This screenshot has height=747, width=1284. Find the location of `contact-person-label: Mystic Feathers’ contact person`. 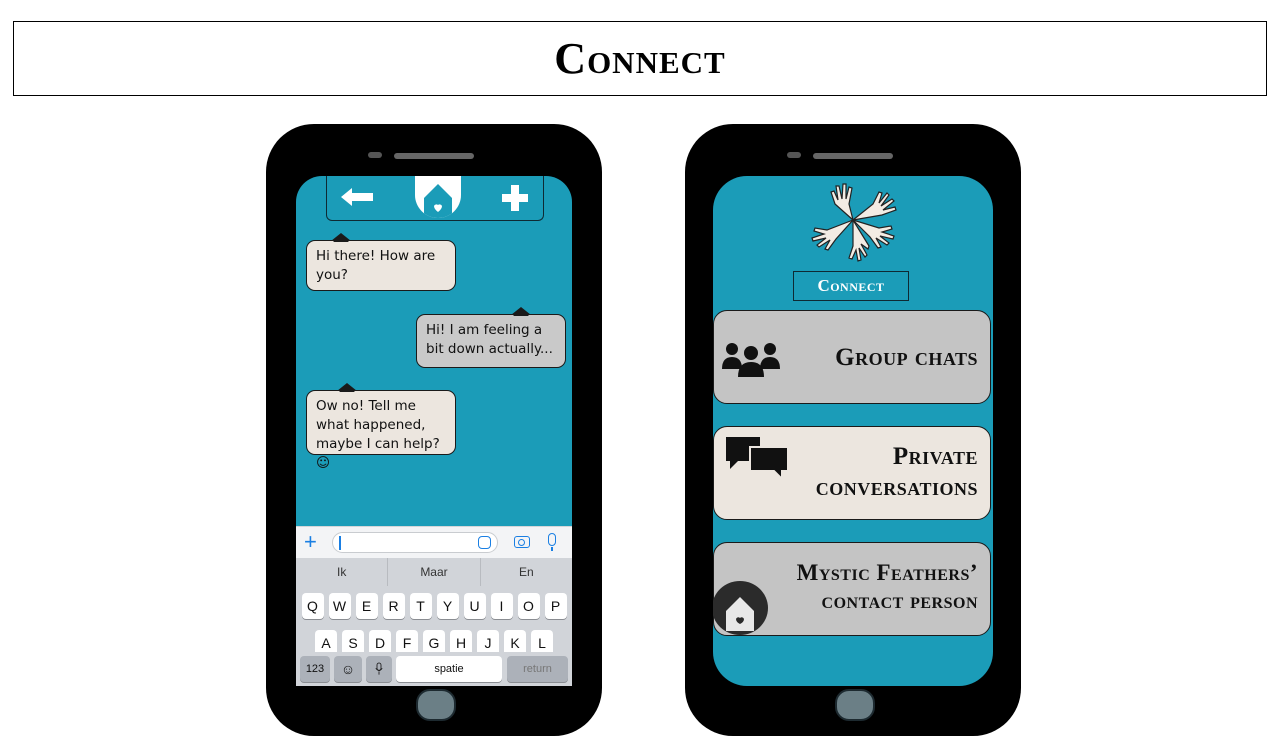

contact-person-label: Mystic Feathers’ contact person is located at coordinates (887, 587).